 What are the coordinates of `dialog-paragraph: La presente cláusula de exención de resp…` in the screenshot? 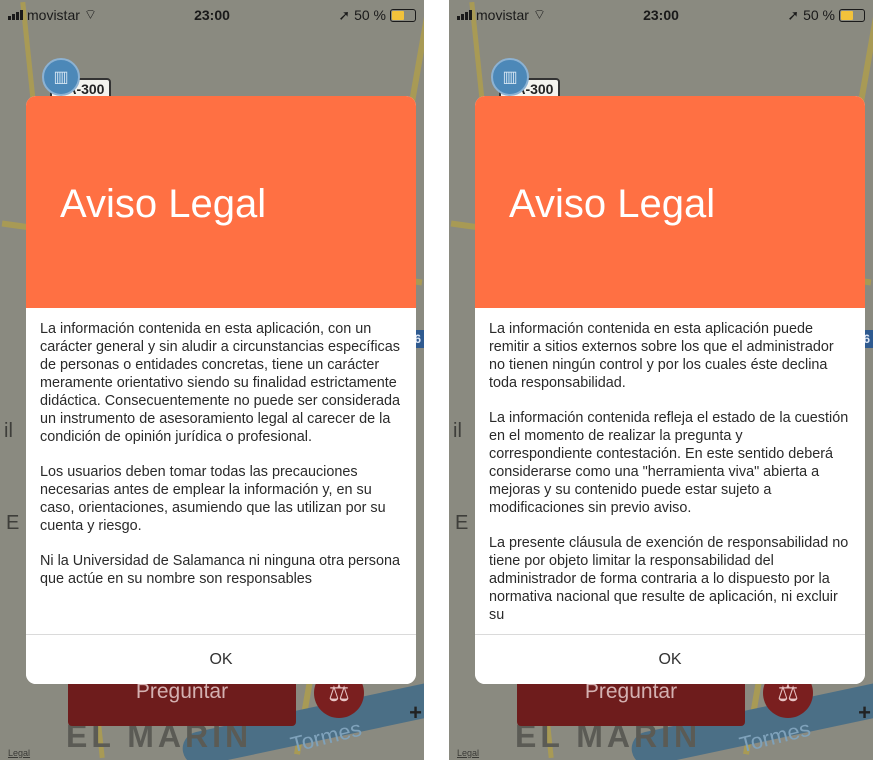 It's located at (669, 579).